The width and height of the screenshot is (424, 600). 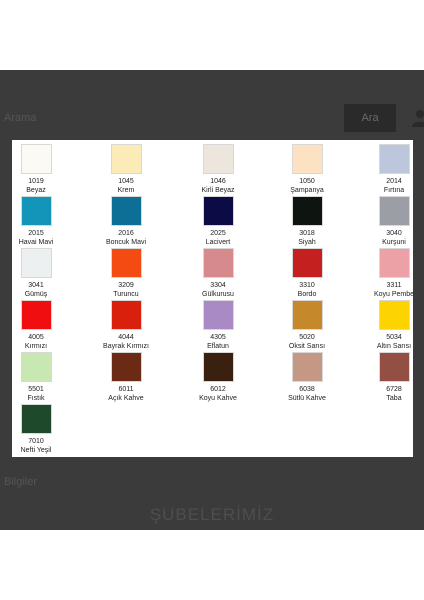 I want to click on color-name: Oksit Sarısı, so click(x=307, y=346).